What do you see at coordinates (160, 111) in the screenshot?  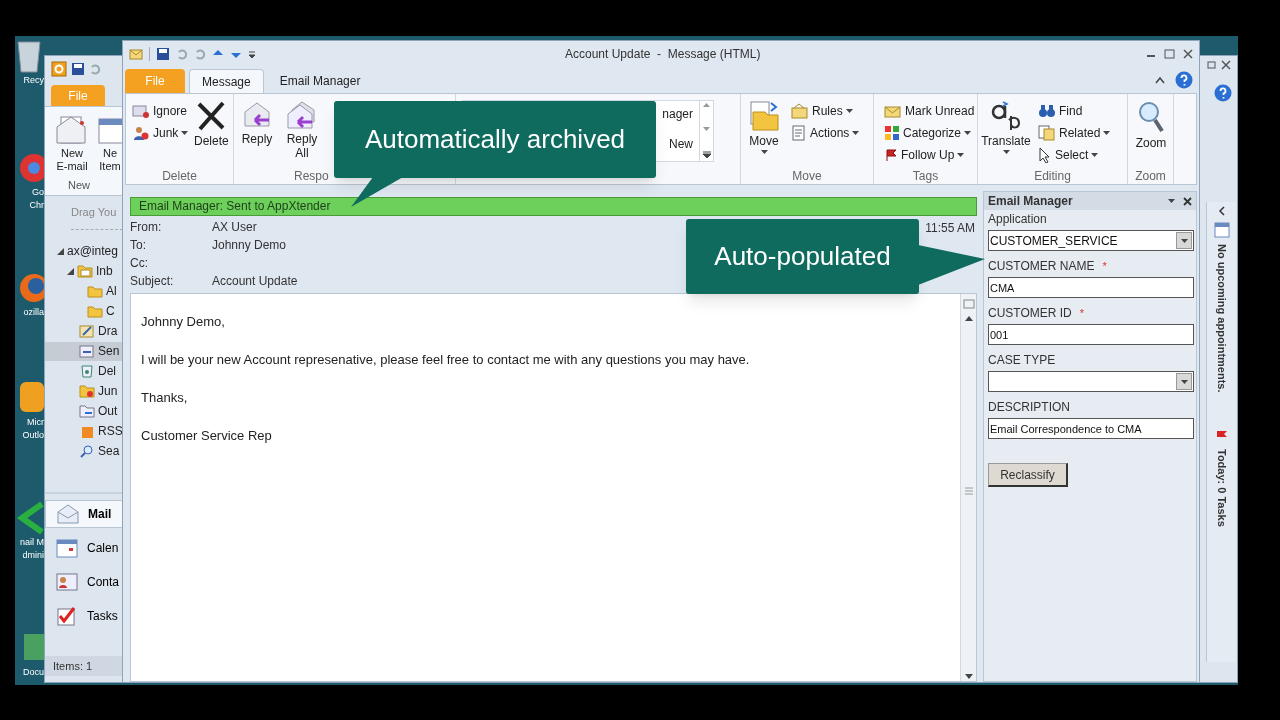 I see `ribbon-button: Ignore` at bounding box center [160, 111].